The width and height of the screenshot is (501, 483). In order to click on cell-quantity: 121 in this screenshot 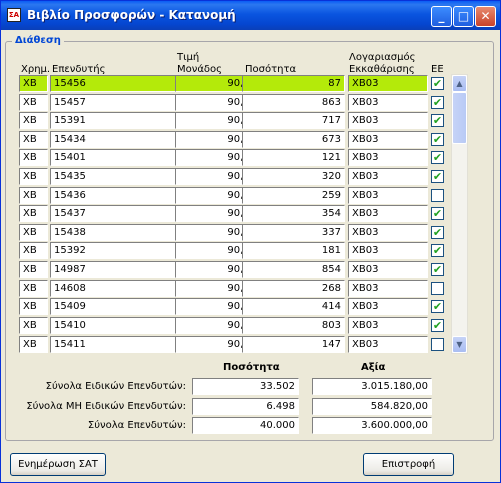, I will do `click(293, 158)`.